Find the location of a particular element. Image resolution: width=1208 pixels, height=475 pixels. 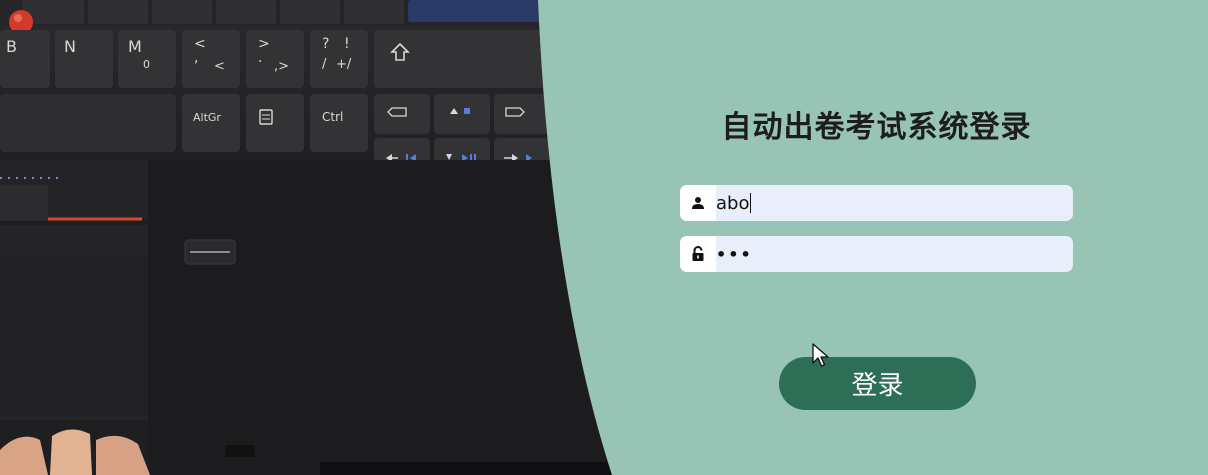

username-input: abo is located at coordinates (894, 203).